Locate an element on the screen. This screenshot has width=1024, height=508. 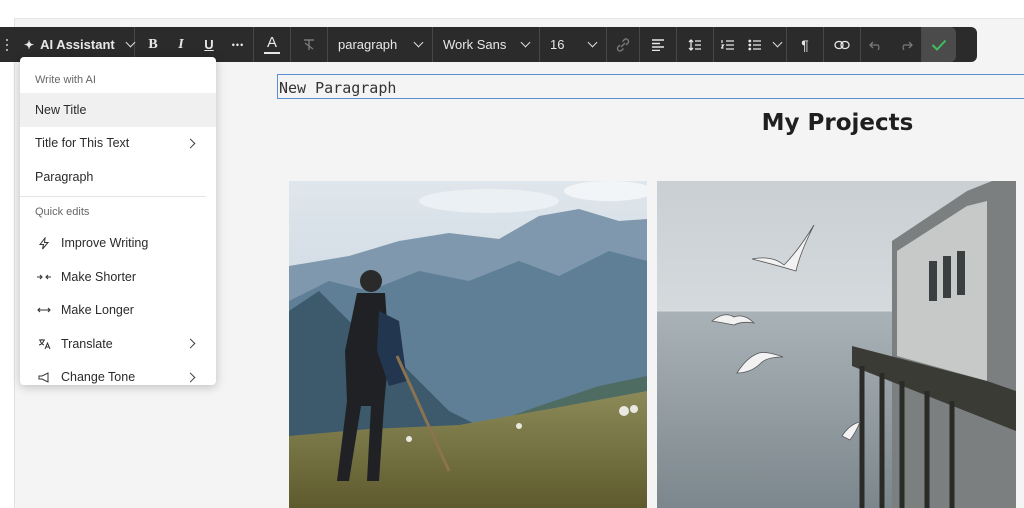
text-color-button: A is located at coordinates (272, 44).